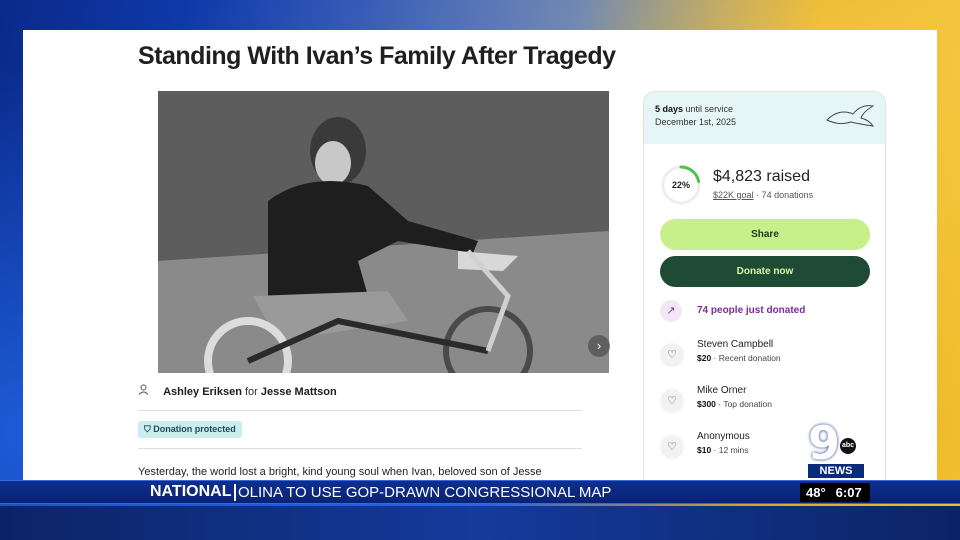 The image size is (960, 540). I want to click on ticker-headline: OLINA TO USE GOP-DRAWN CONGRESSIONAL MAP, so click(425, 492).